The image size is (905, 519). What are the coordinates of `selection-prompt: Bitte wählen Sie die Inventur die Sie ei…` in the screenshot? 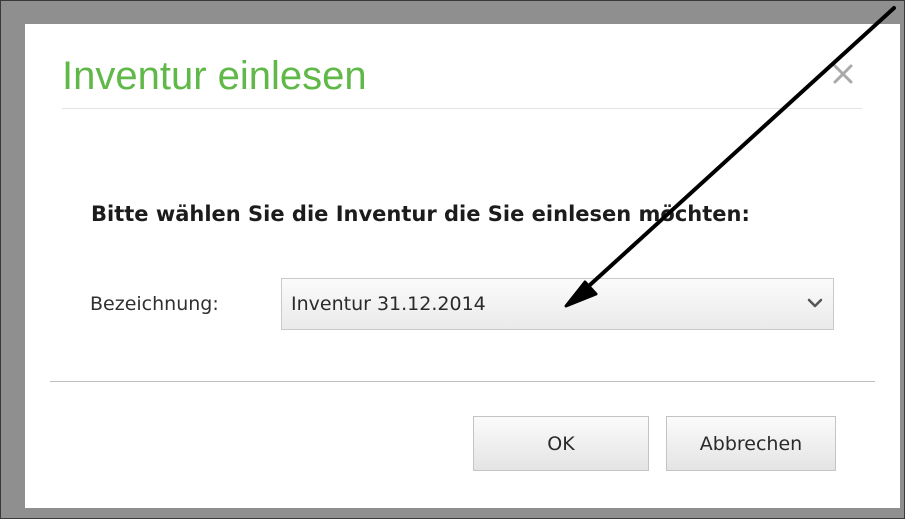 It's located at (420, 214).